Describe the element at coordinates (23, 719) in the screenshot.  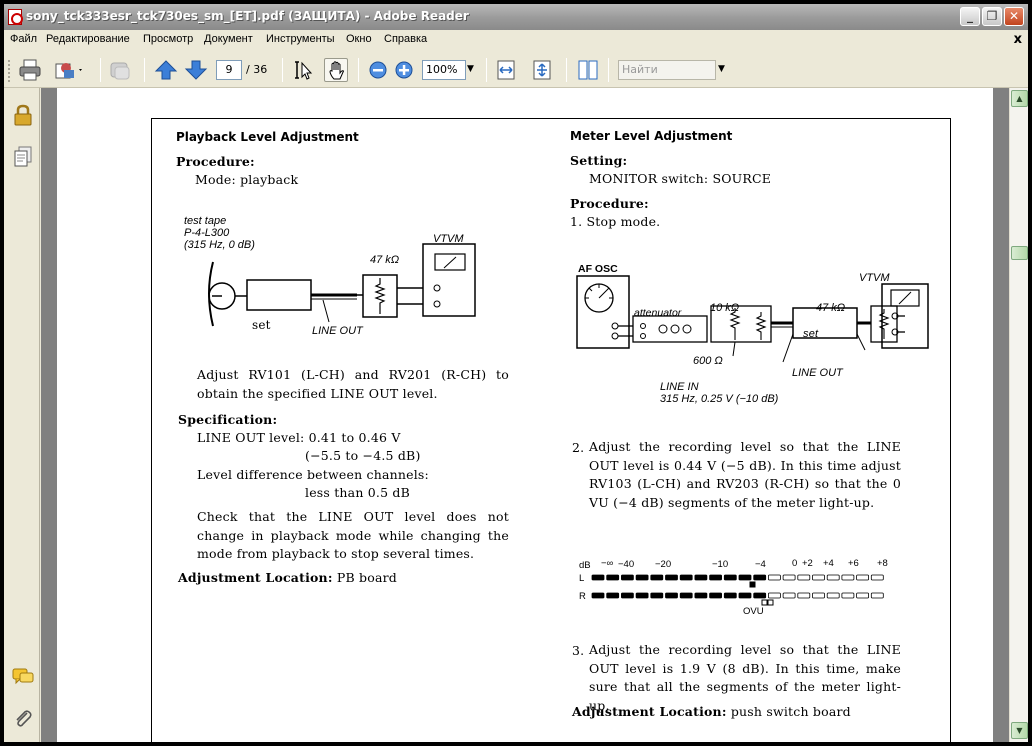
I see `attachments-icon` at that location.